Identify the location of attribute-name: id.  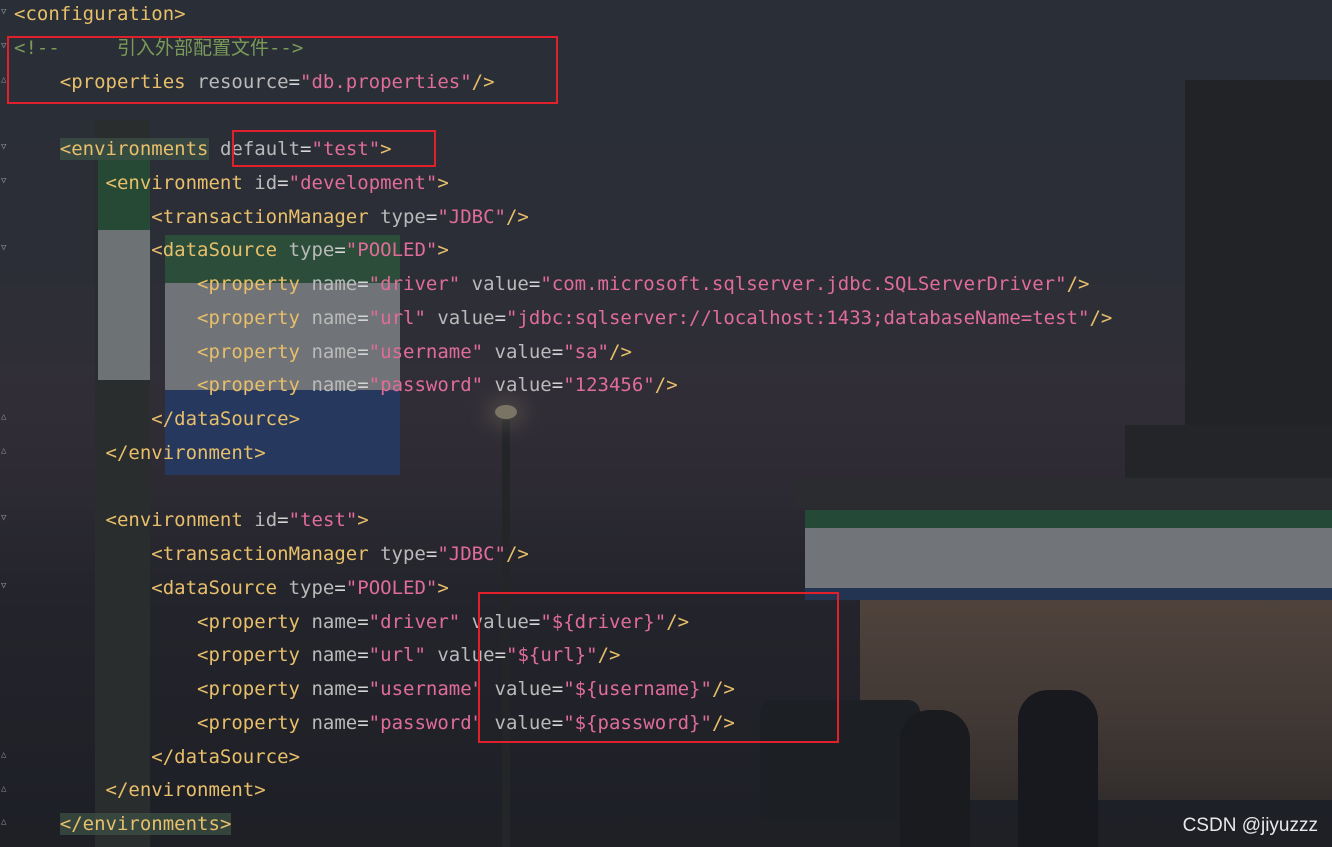
(266, 182).